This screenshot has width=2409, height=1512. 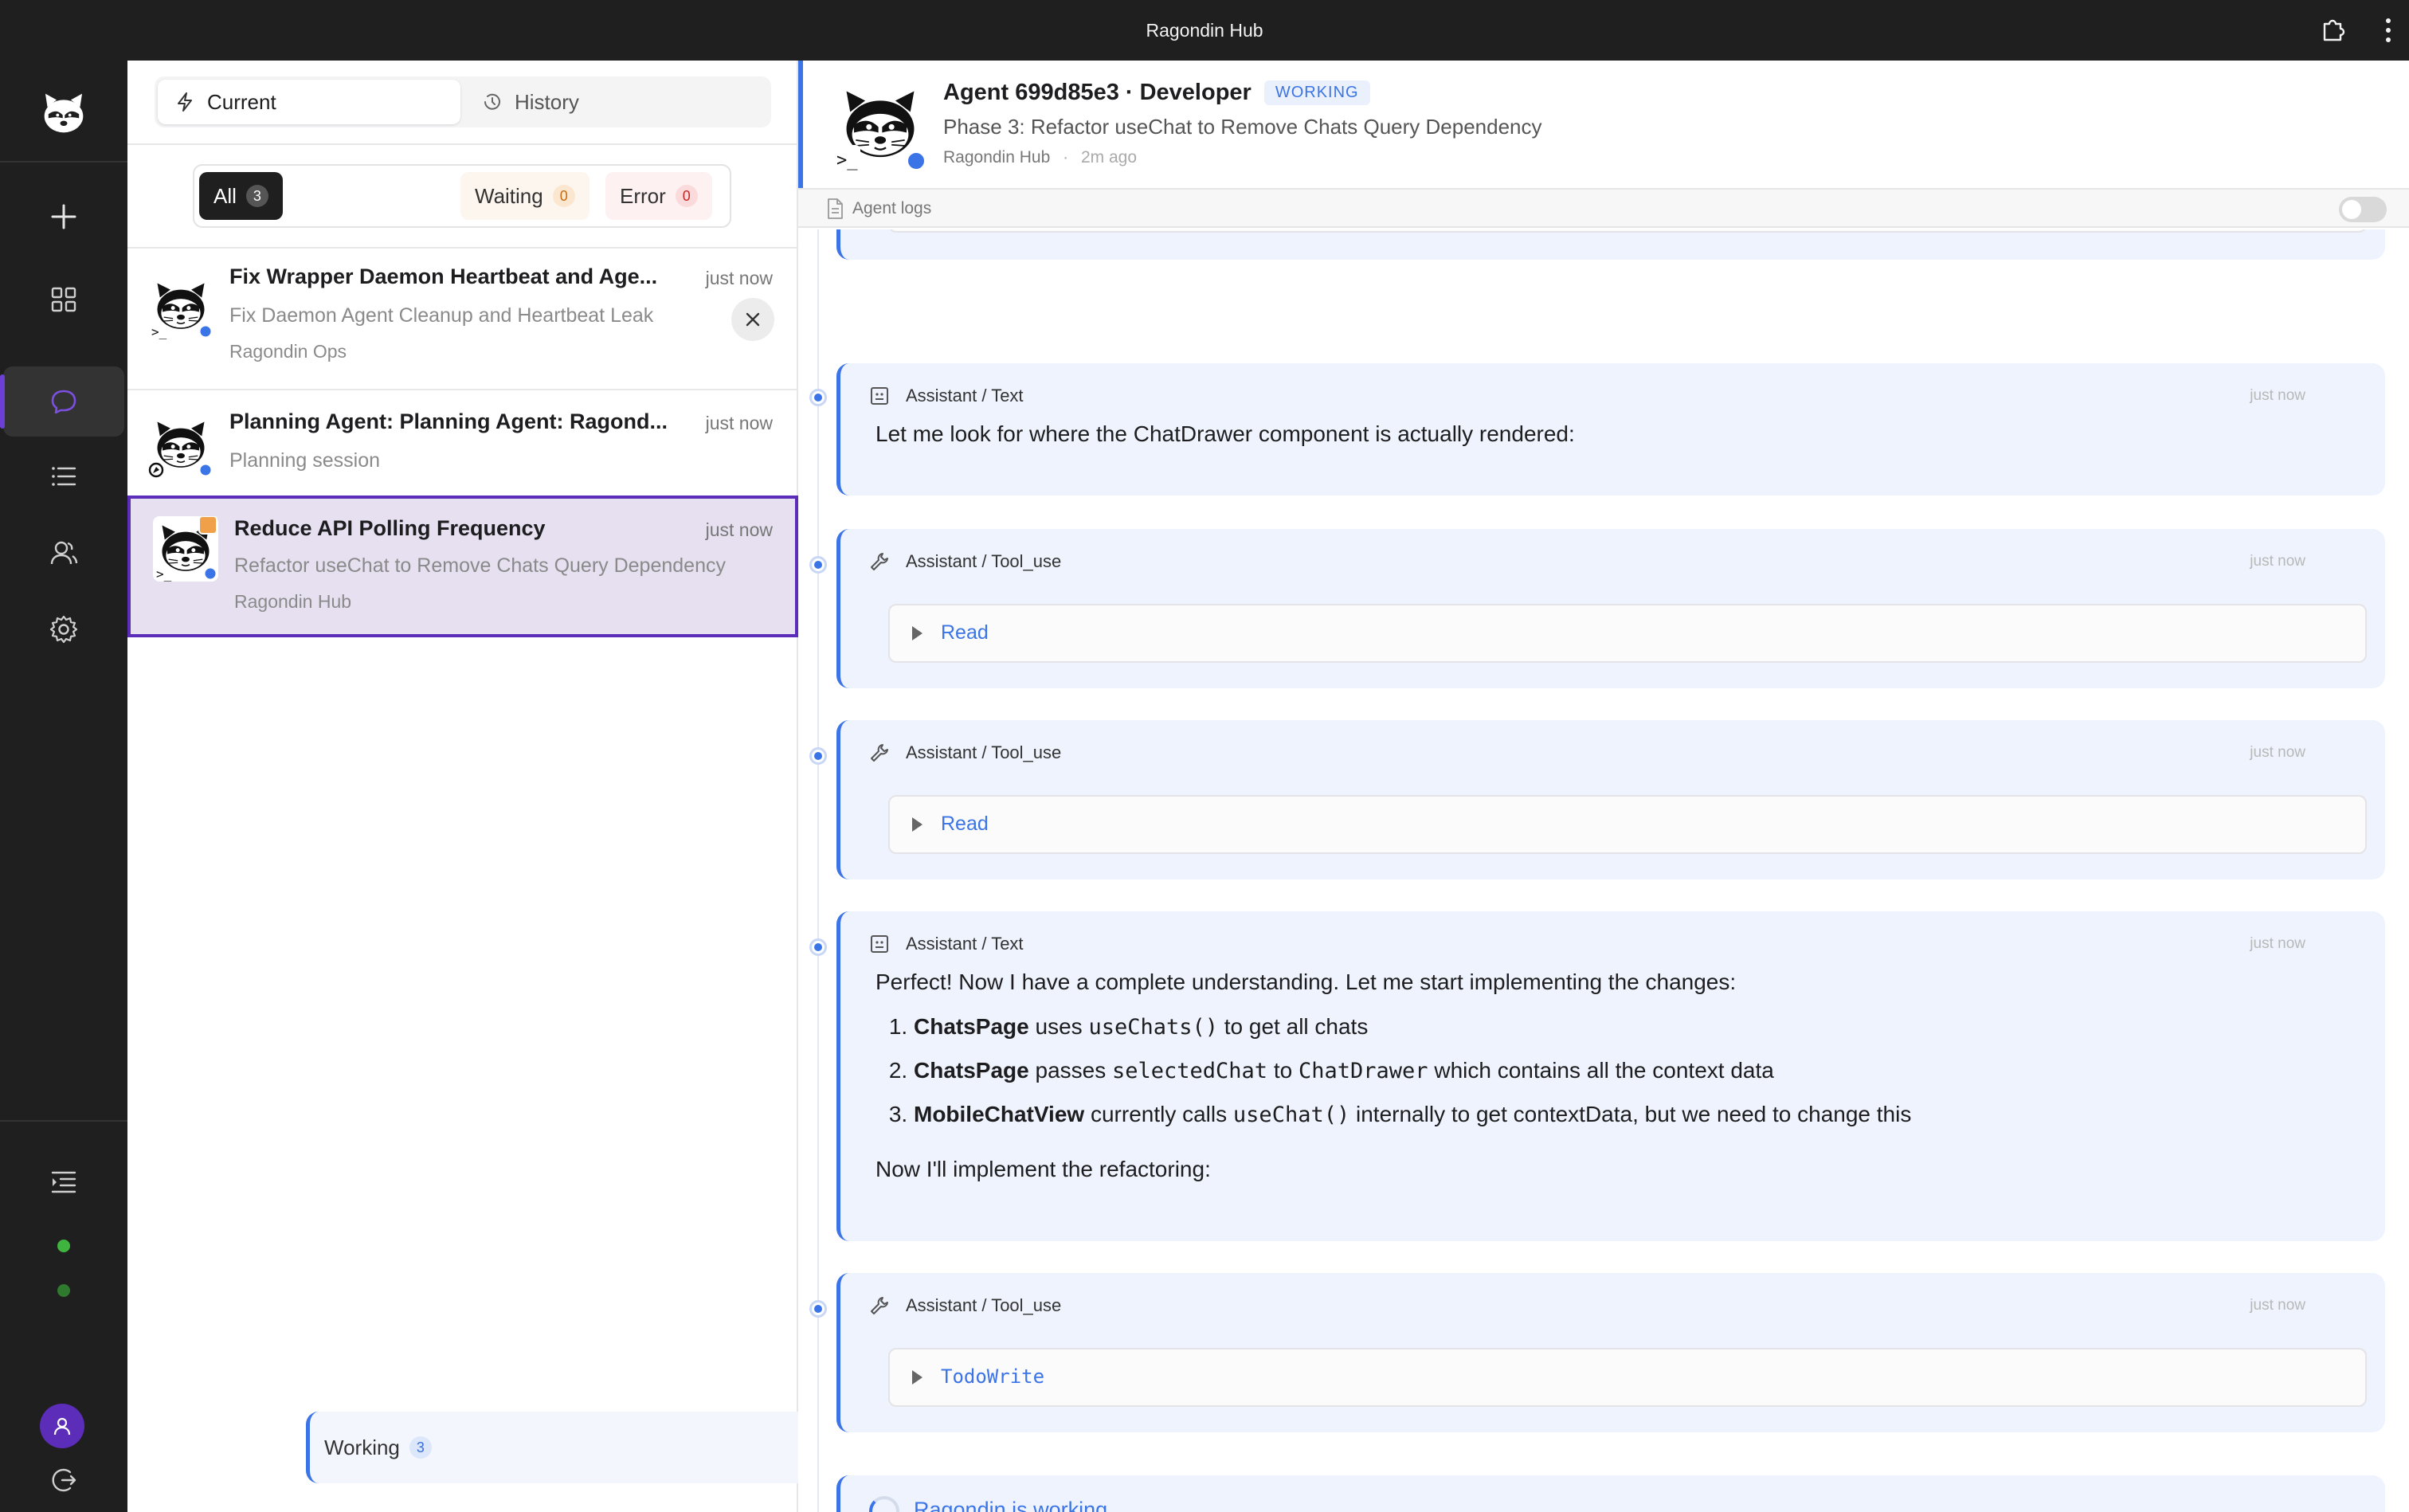 I want to click on new-session-button, so click(x=63, y=217).